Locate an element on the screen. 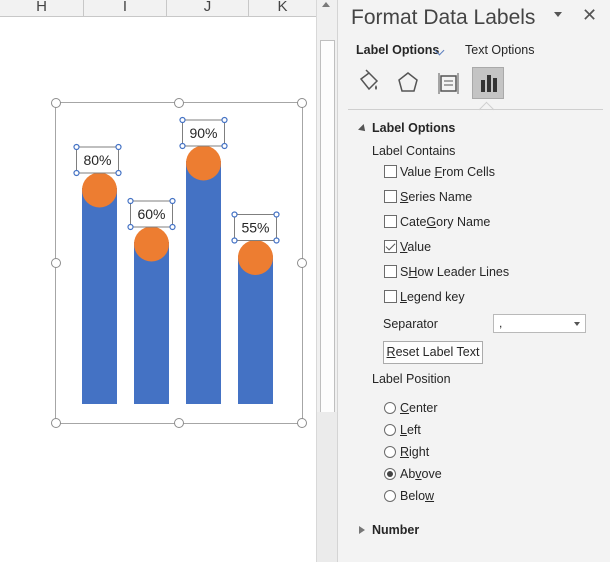 Image resolution: width=610 pixels, height=562 pixels. reset-accel: R is located at coordinates (391, 352).